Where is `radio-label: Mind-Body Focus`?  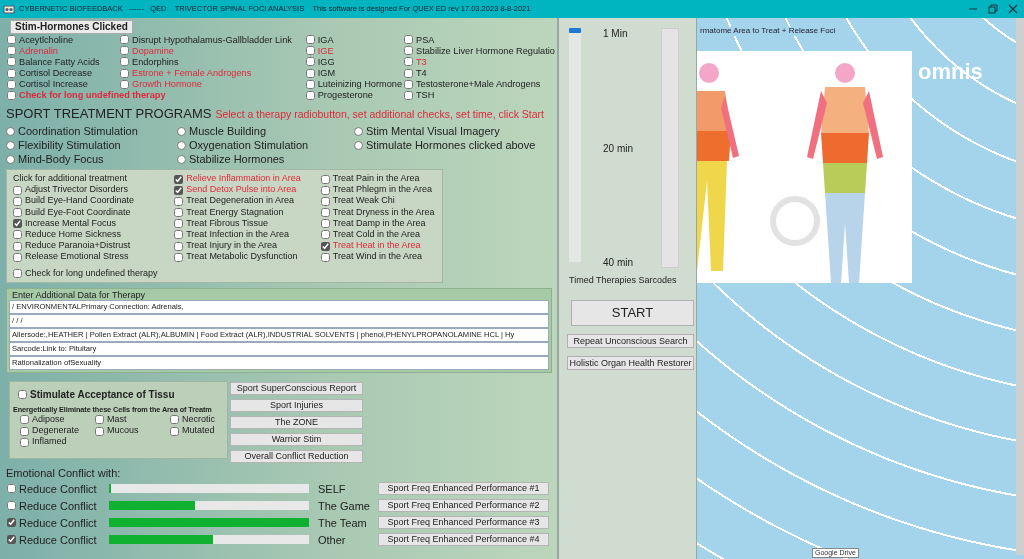 radio-label: Mind-Body Focus is located at coordinates (61, 159).